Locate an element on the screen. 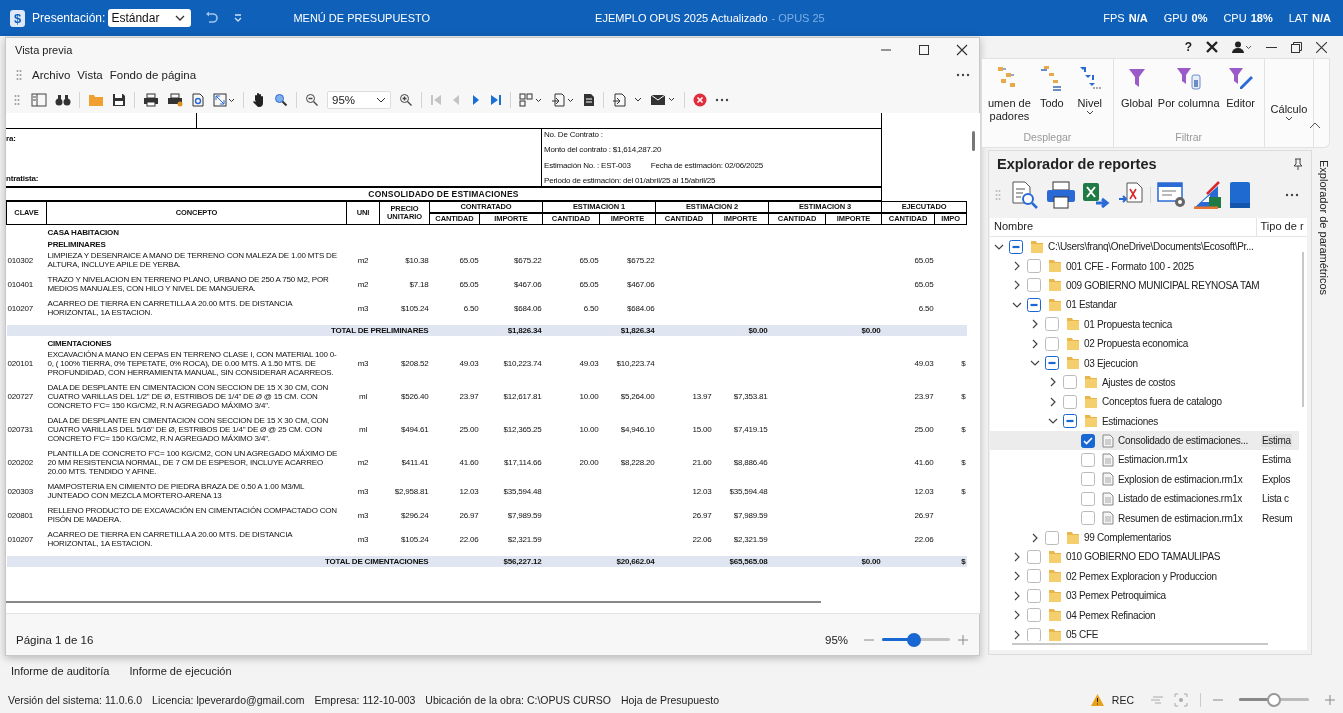 The height and width of the screenshot is (713, 1343). restore-icon is located at coordinates (1296, 47).